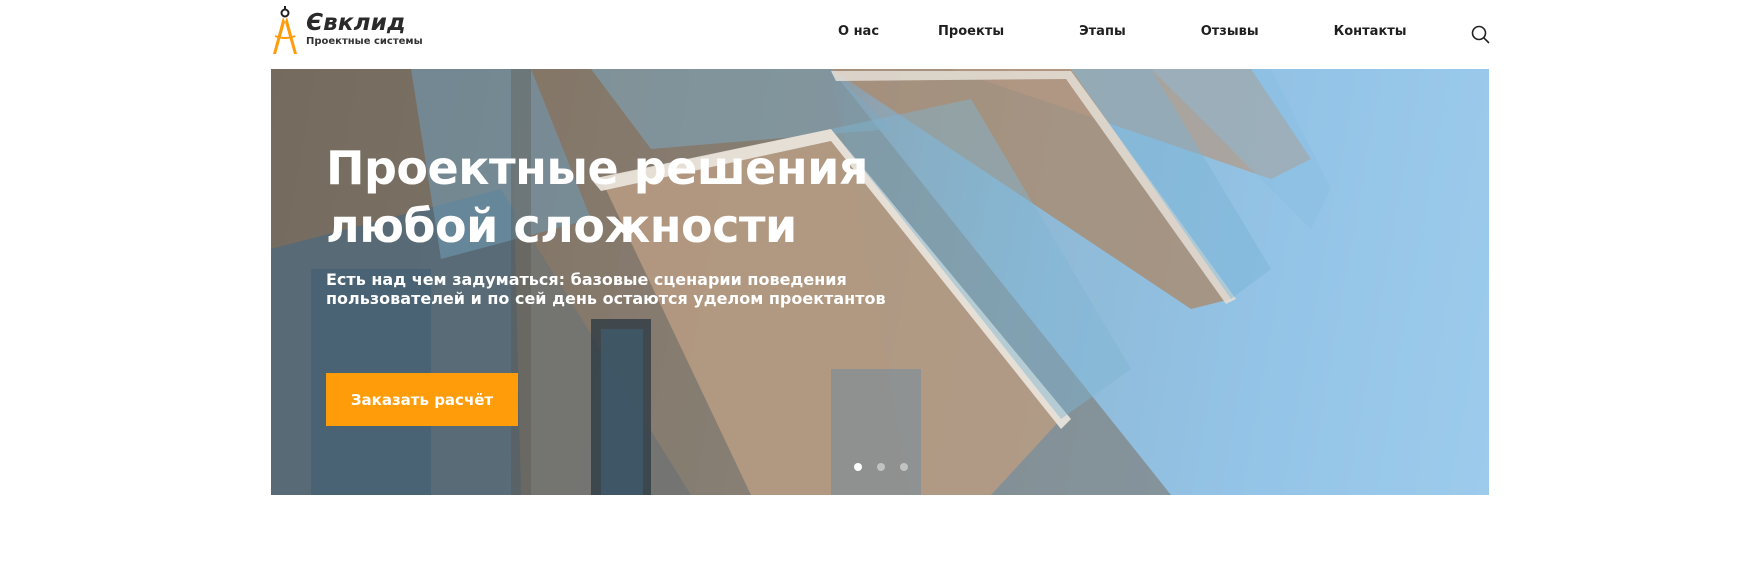 The height and width of the screenshot is (563, 1759). I want to click on hero-title-line-1: Проектные решения, so click(597, 168).